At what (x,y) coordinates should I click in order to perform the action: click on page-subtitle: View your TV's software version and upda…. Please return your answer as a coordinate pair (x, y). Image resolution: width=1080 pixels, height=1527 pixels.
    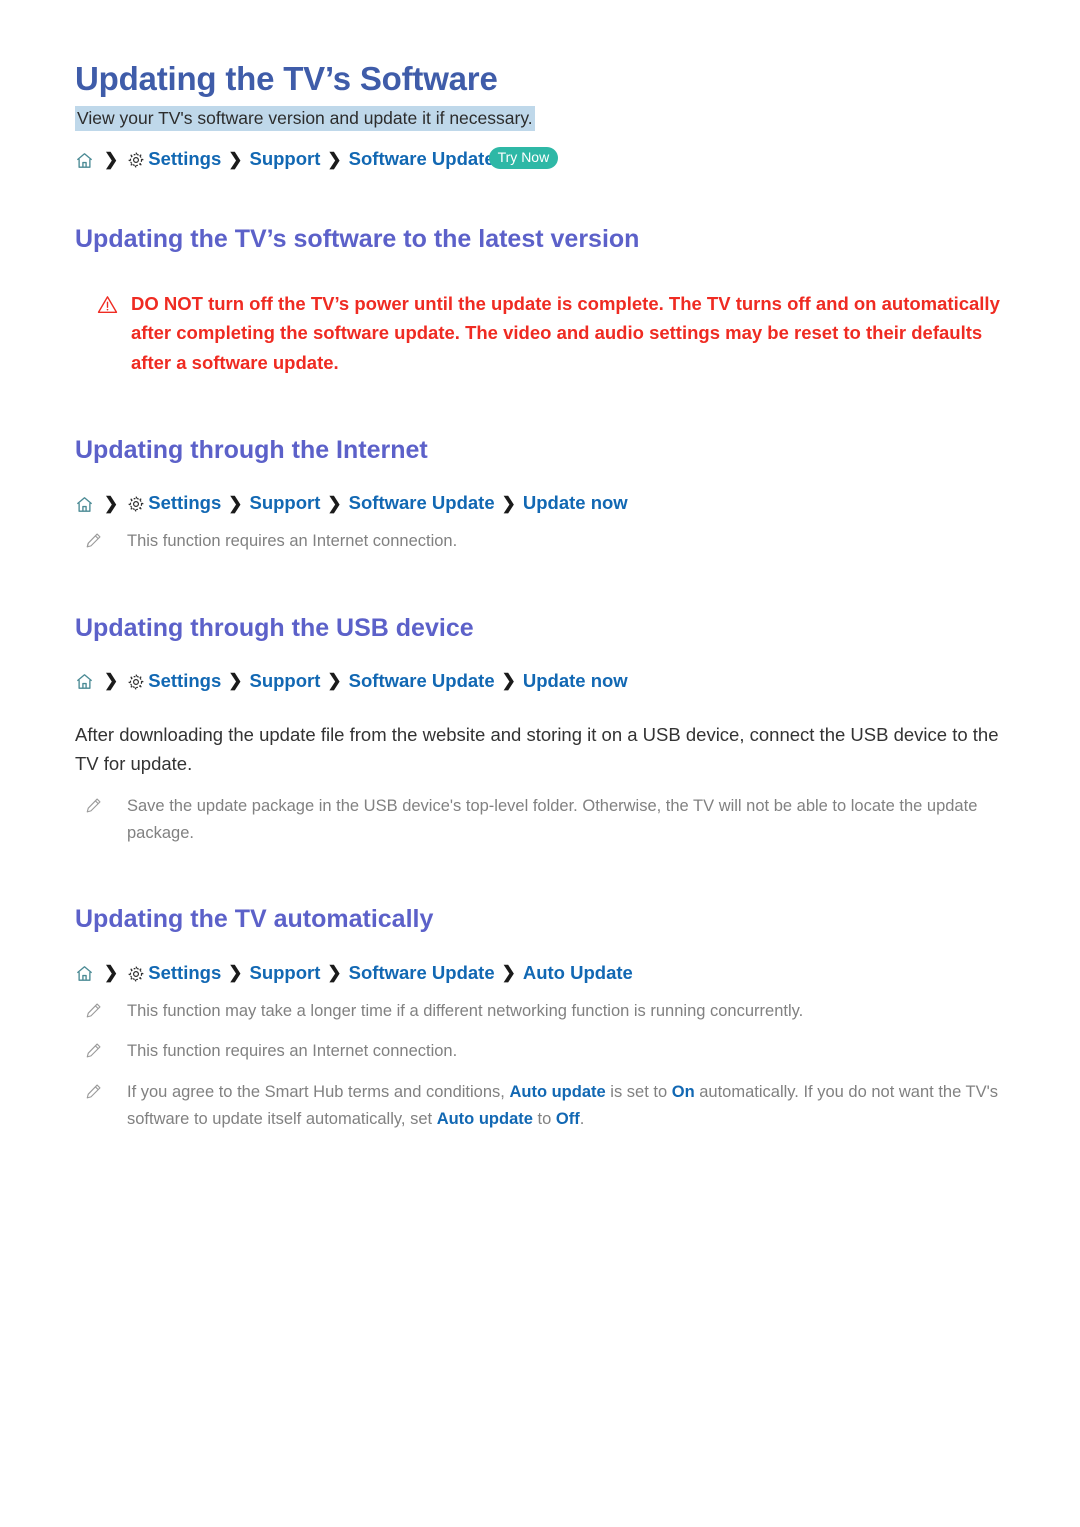
    Looking at the image, I should click on (305, 118).